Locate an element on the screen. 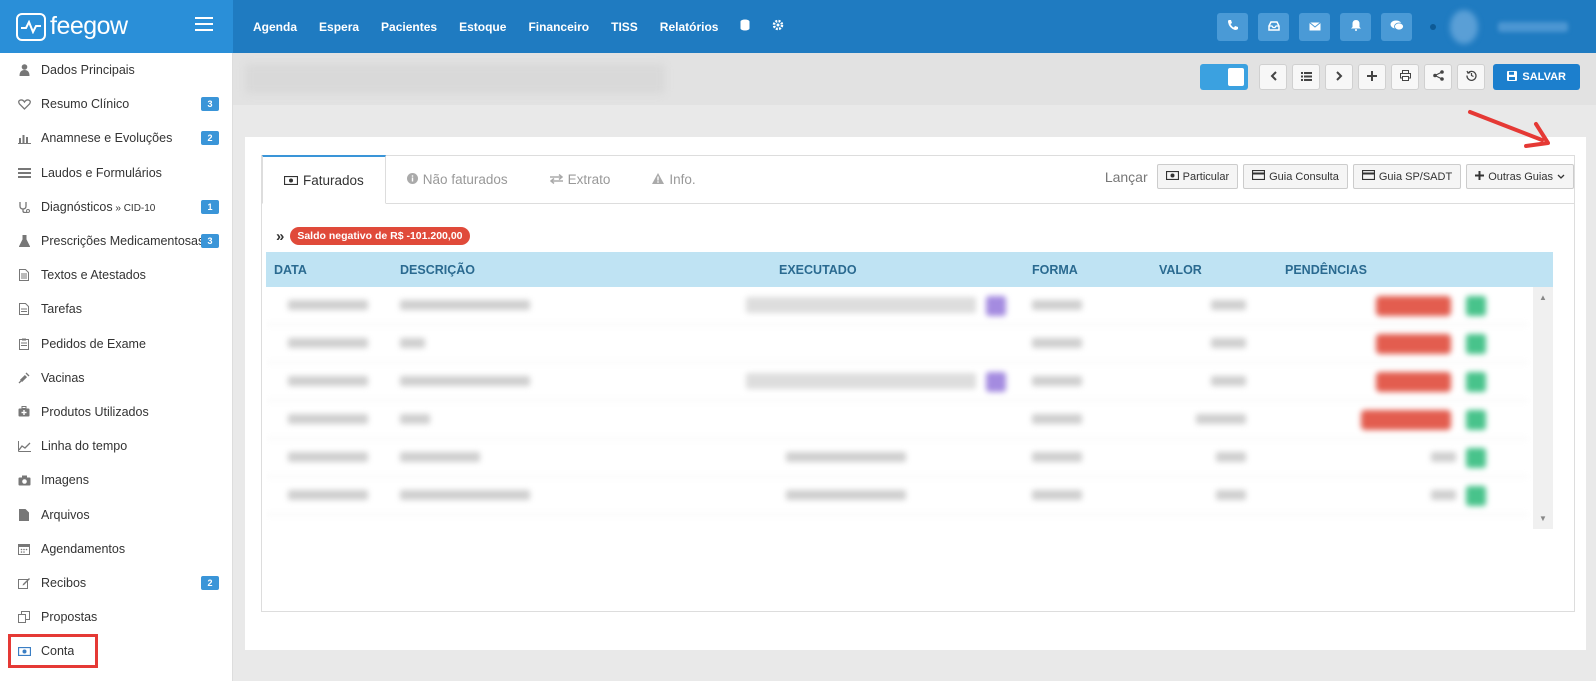 The width and height of the screenshot is (1596, 681). share-button is located at coordinates (1438, 77).